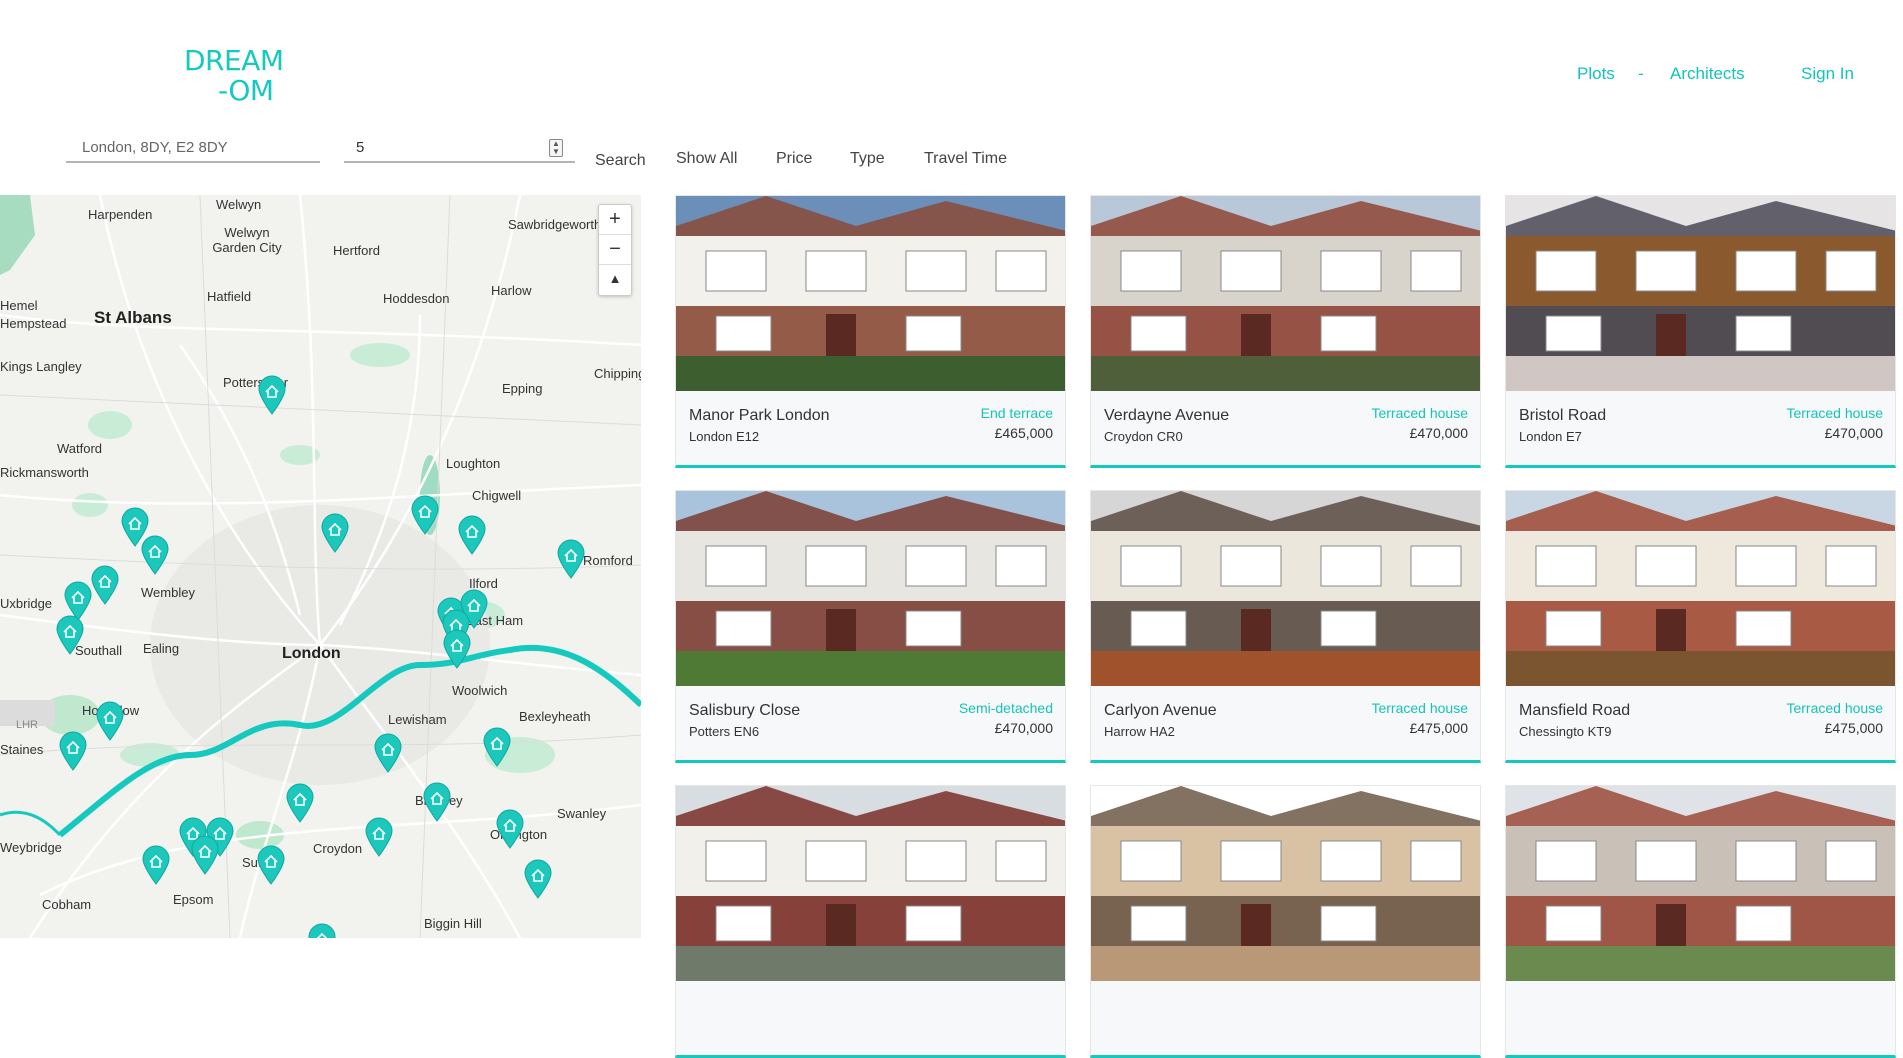  I want to click on listing-name: Mansfield Road, so click(1575, 710).